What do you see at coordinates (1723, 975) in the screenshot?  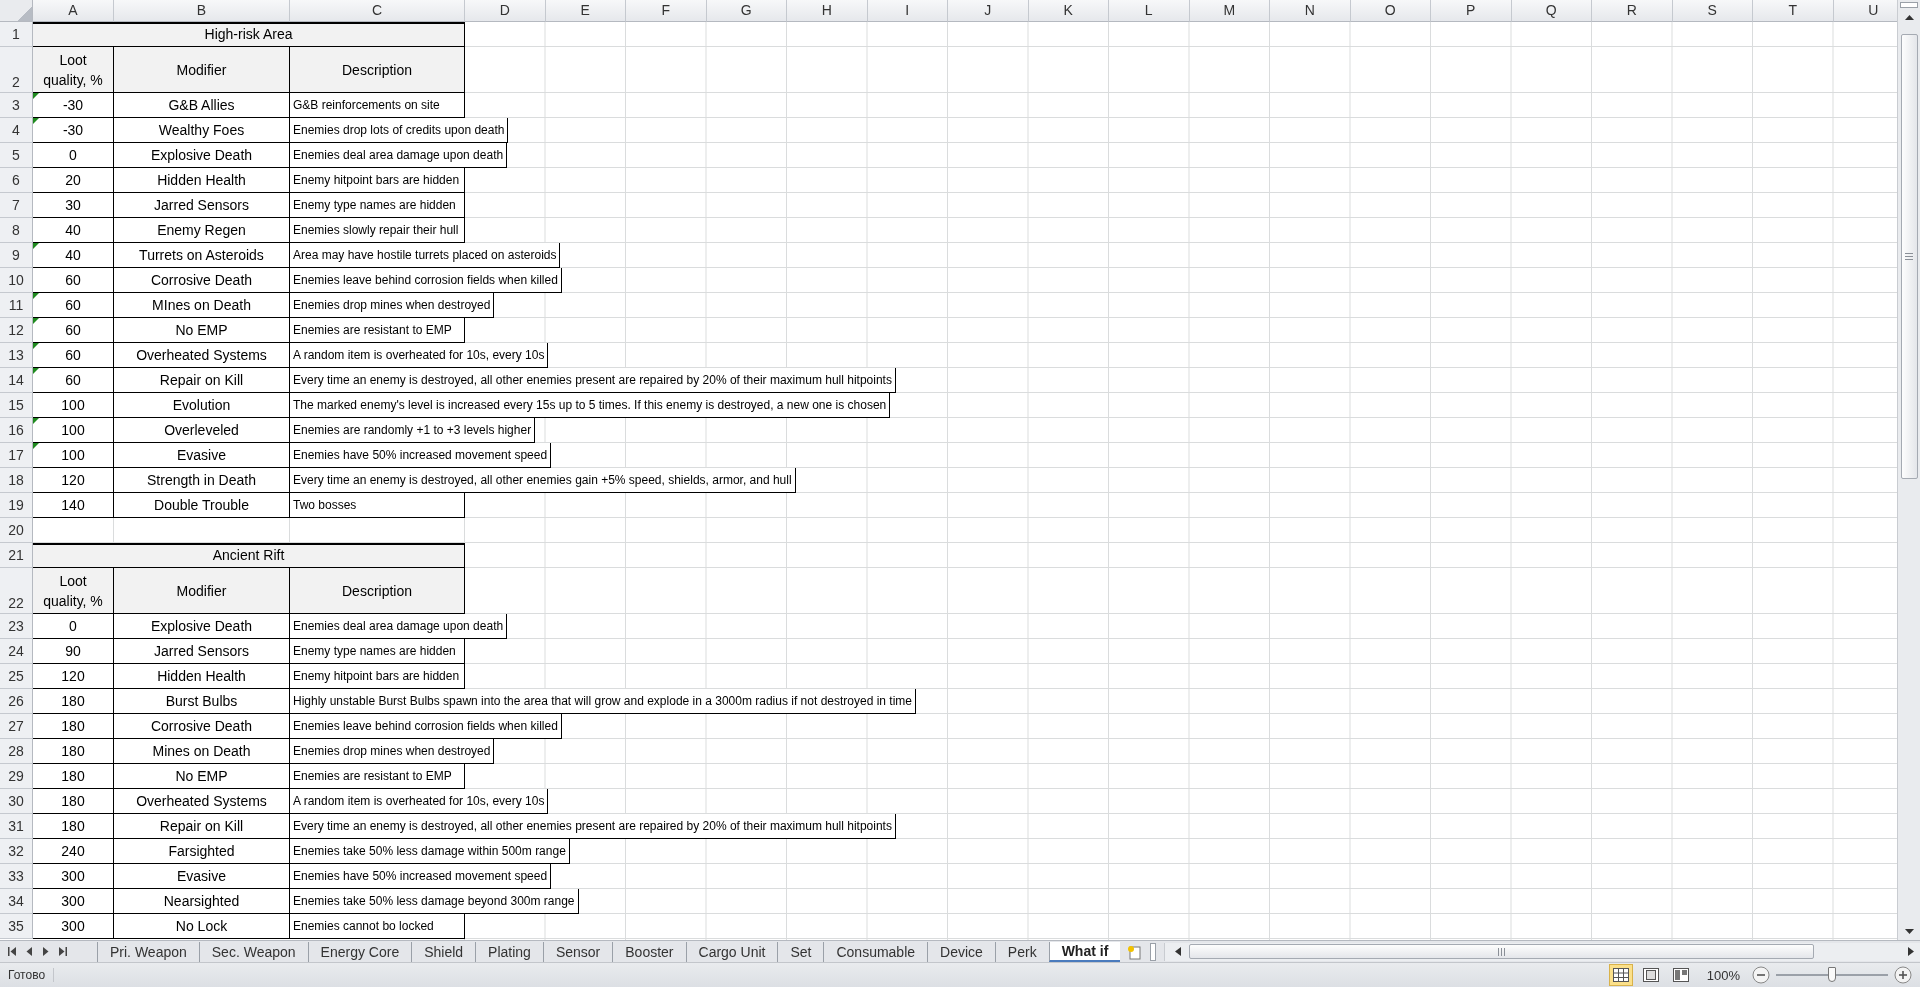 I see `zoom-level: 100%` at bounding box center [1723, 975].